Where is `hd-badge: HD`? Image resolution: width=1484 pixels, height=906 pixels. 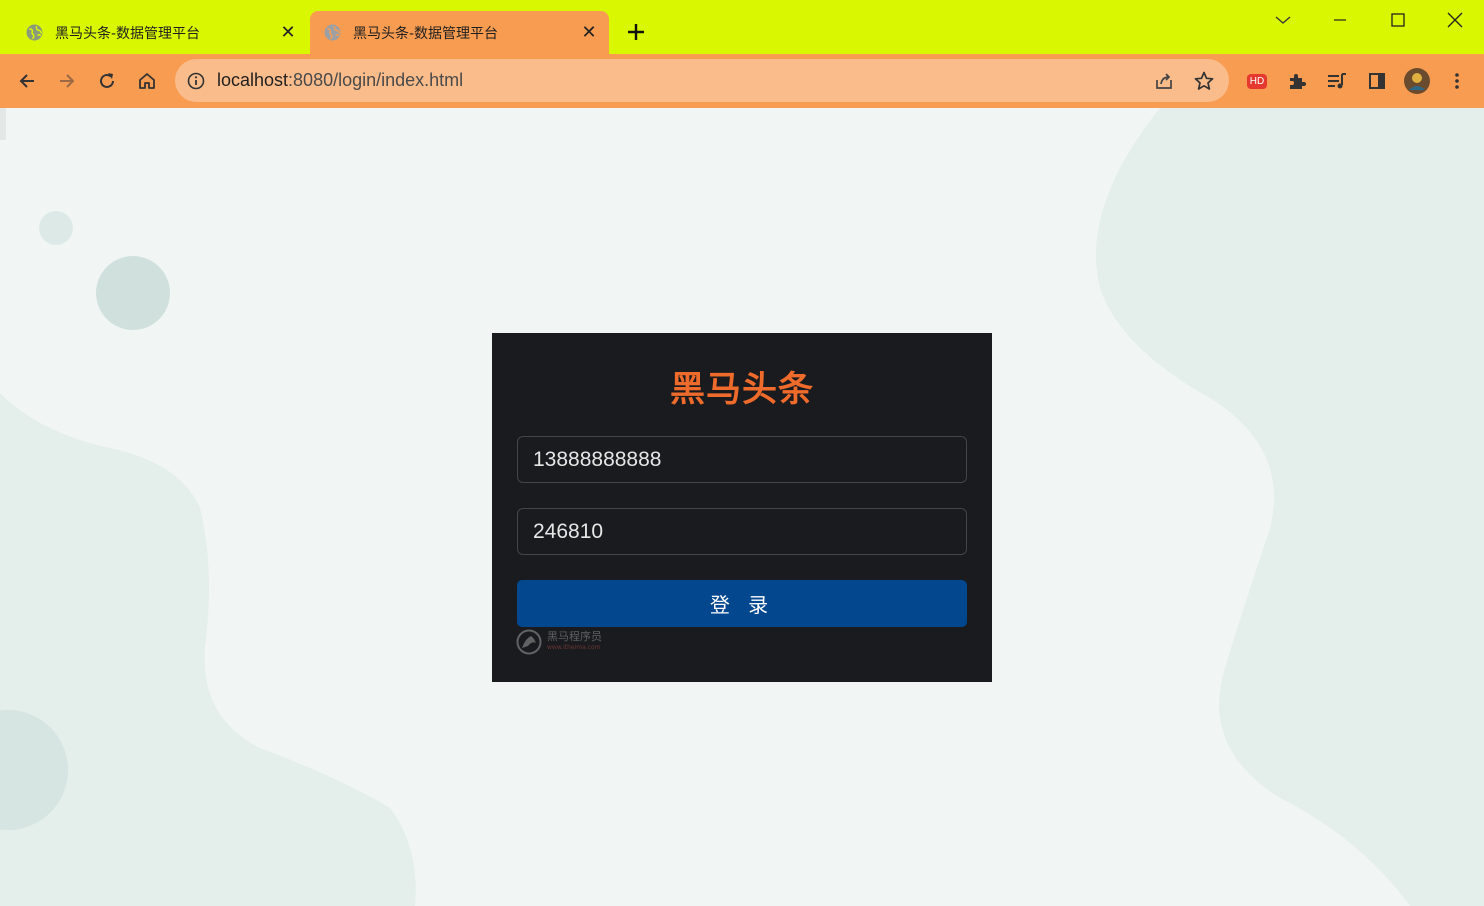 hd-badge: HD is located at coordinates (1257, 81).